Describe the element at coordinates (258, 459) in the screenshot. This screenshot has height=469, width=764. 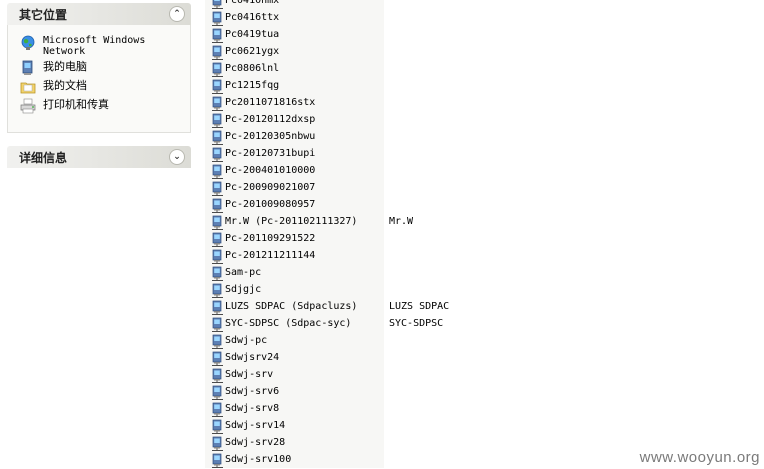
I see `computer-name: Sdwj-srv100` at that location.